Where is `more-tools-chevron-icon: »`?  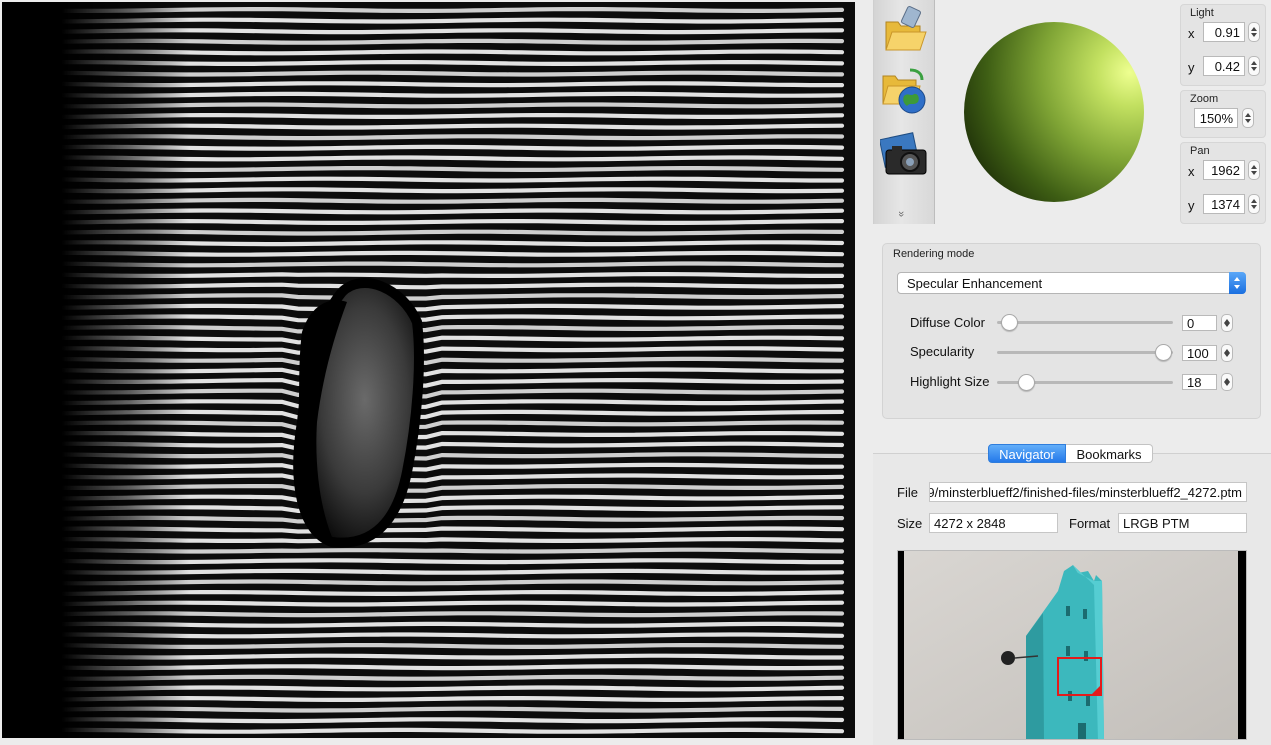
more-tools-chevron-icon: » is located at coordinates (901, 214).